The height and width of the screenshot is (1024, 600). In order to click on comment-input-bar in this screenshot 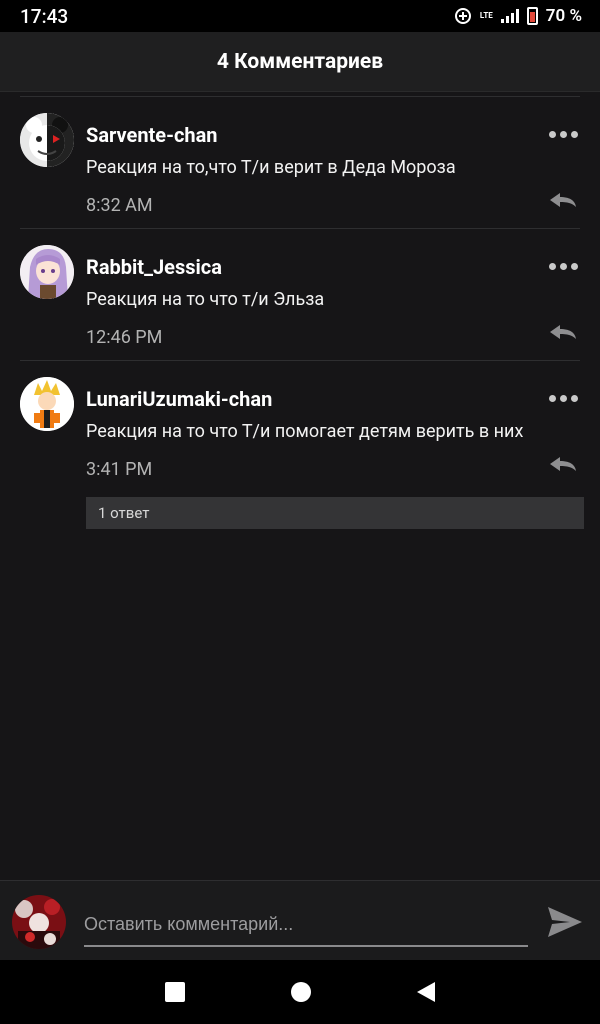, I will do `click(300, 920)`.